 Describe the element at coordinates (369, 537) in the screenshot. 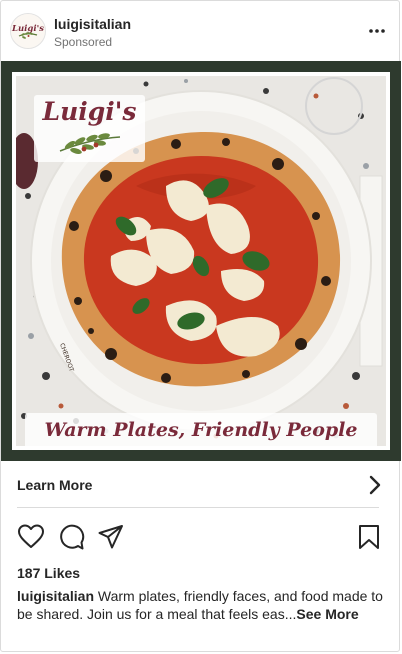

I see `bookmark-icon` at that location.